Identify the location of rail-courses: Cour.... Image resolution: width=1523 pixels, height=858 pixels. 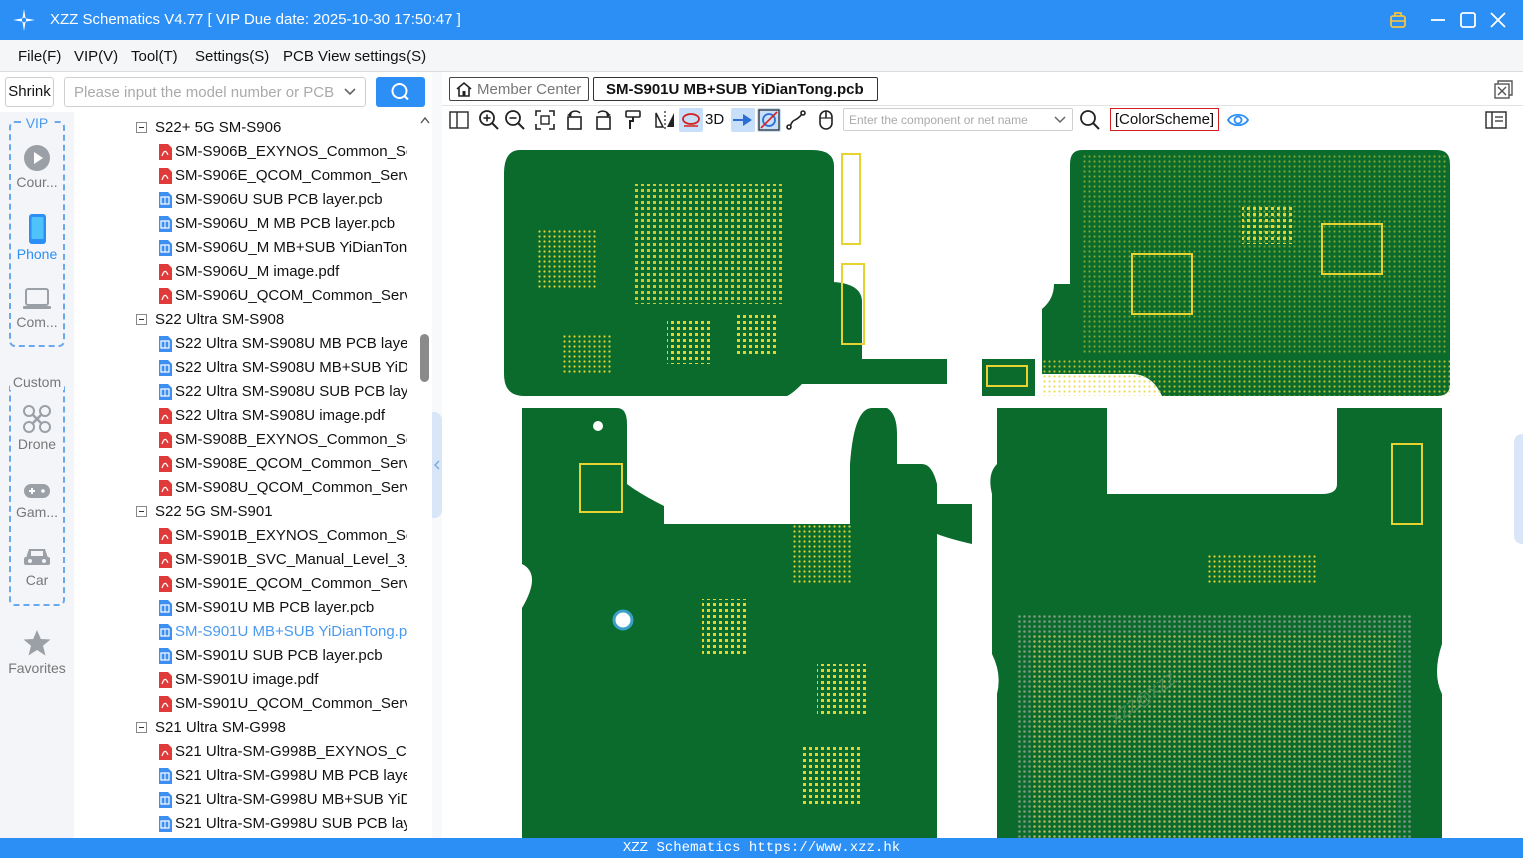
(37, 167).